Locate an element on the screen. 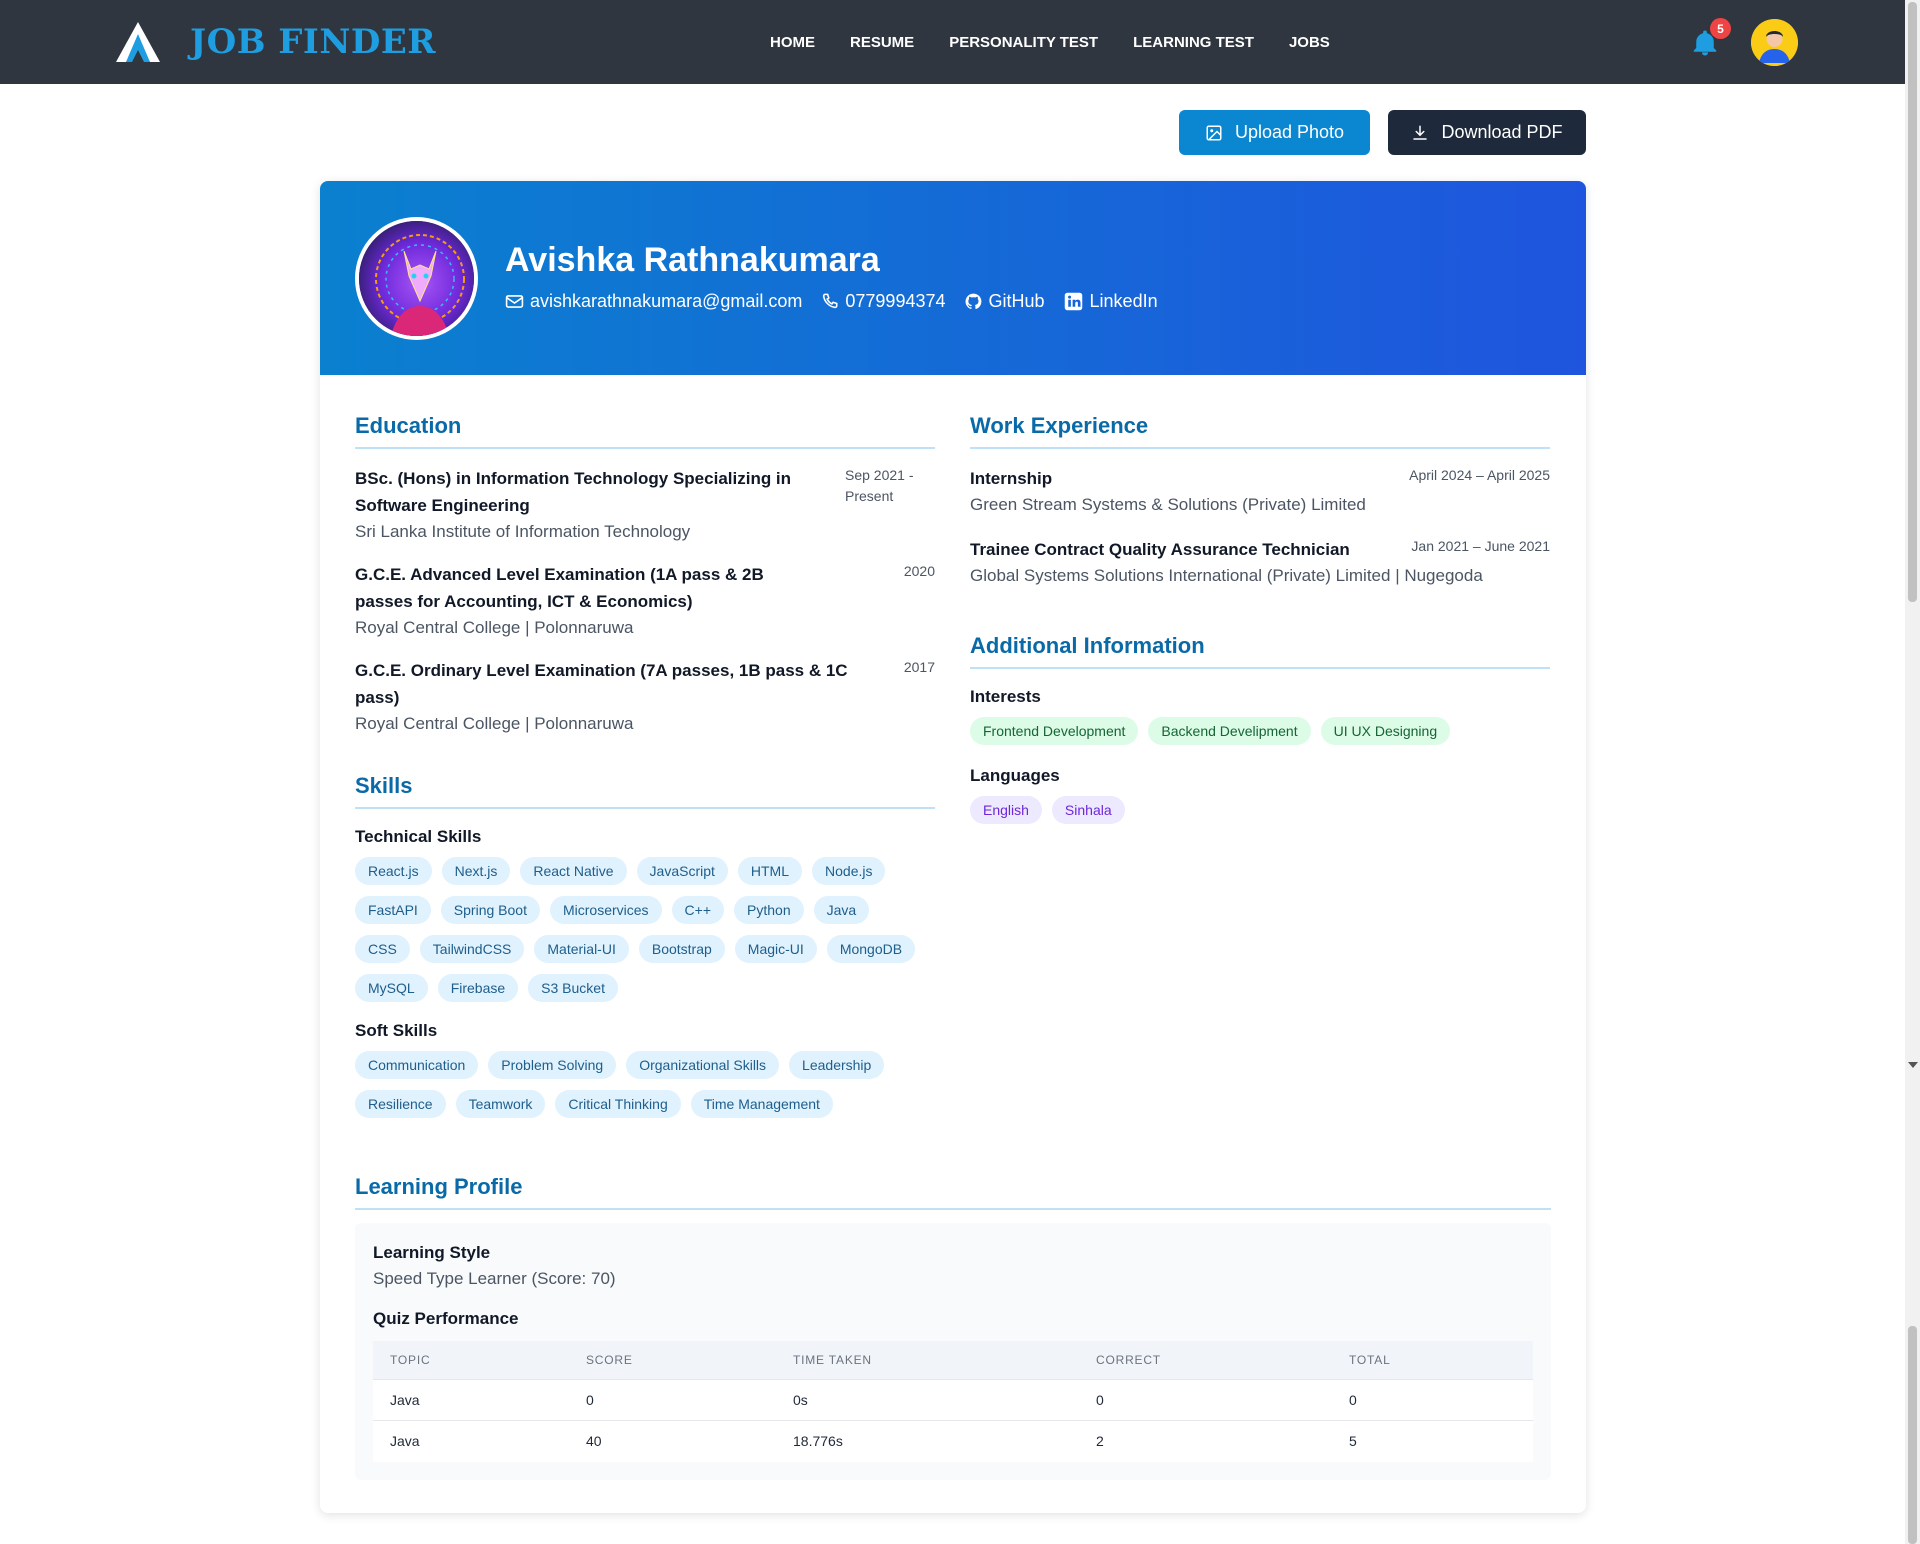 The width and height of the screenshot is (1920, 1544). github-text: GitHub is located at coordinates (1016, 301).